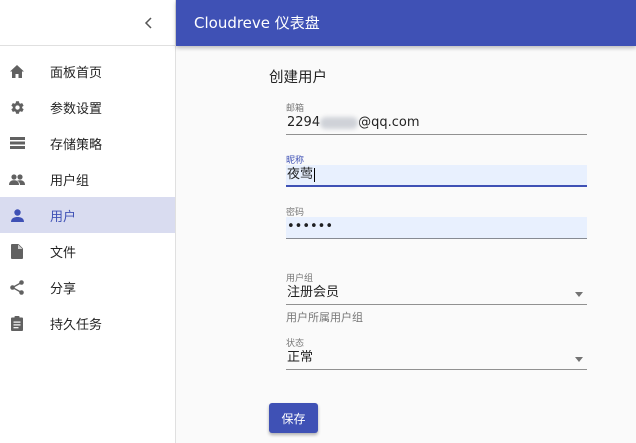 The image size is (636, 443). What do you see at coordinates (324, 317) in the screenshot?
I see `group-helper-text: 用户所属用户组` at bounding box center [324, 317].